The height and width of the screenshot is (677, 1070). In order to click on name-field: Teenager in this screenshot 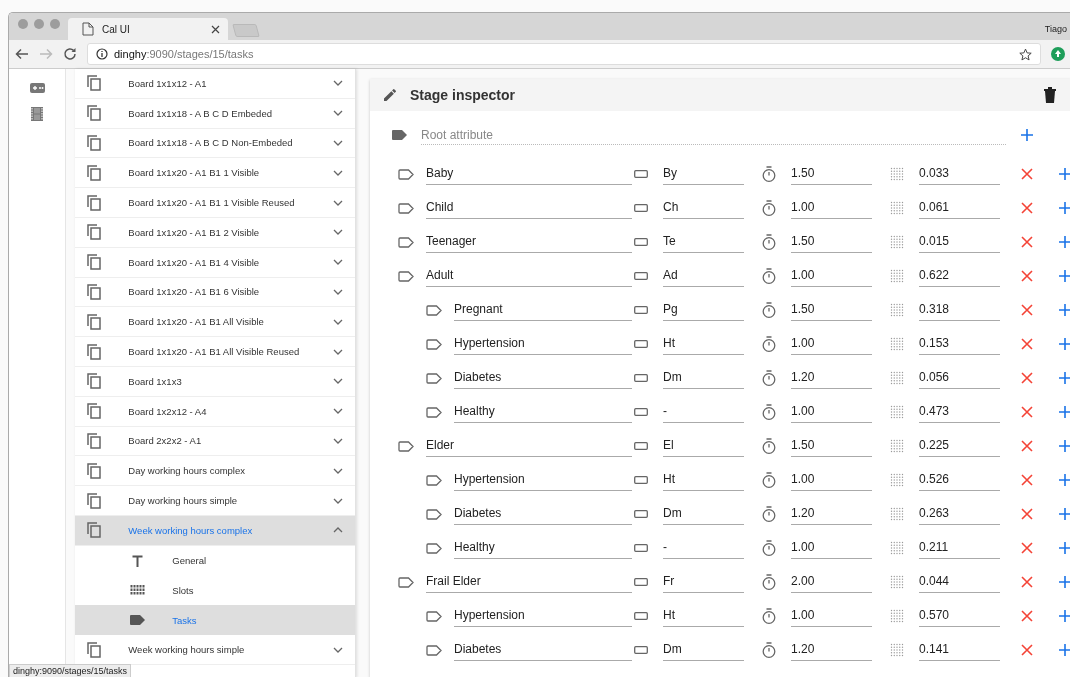, I will do `click(529, 242)`.